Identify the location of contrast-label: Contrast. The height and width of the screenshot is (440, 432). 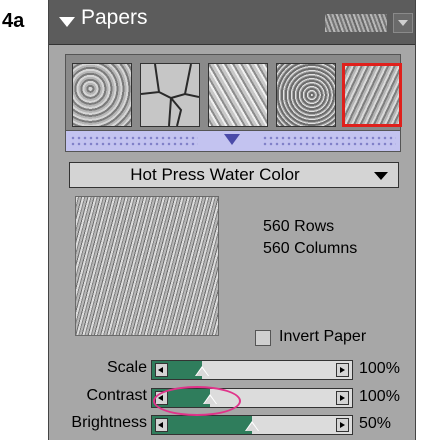
(116, 395).